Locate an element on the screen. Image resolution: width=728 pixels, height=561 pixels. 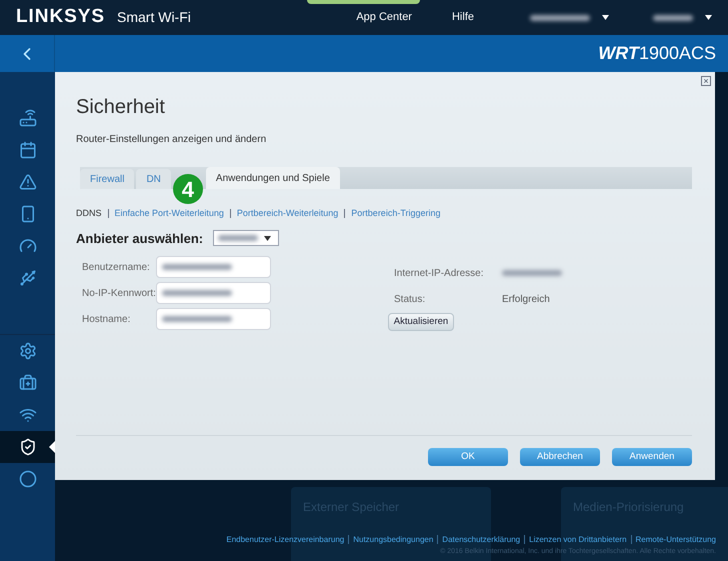
router-icon is located at coordinates (27, 118).